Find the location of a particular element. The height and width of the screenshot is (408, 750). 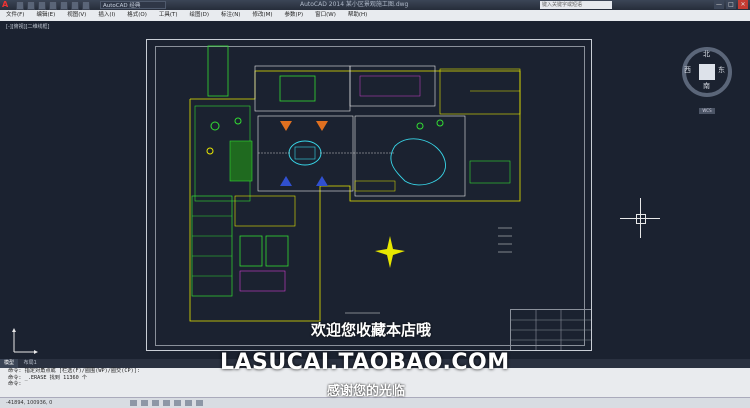

new-icon is located at coordinates (20, 5).